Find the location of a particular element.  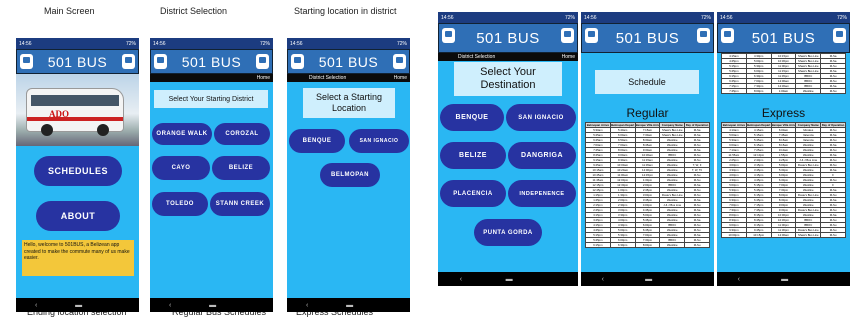

table-header: Belmopan Depart is located at coordinates (758, 125).